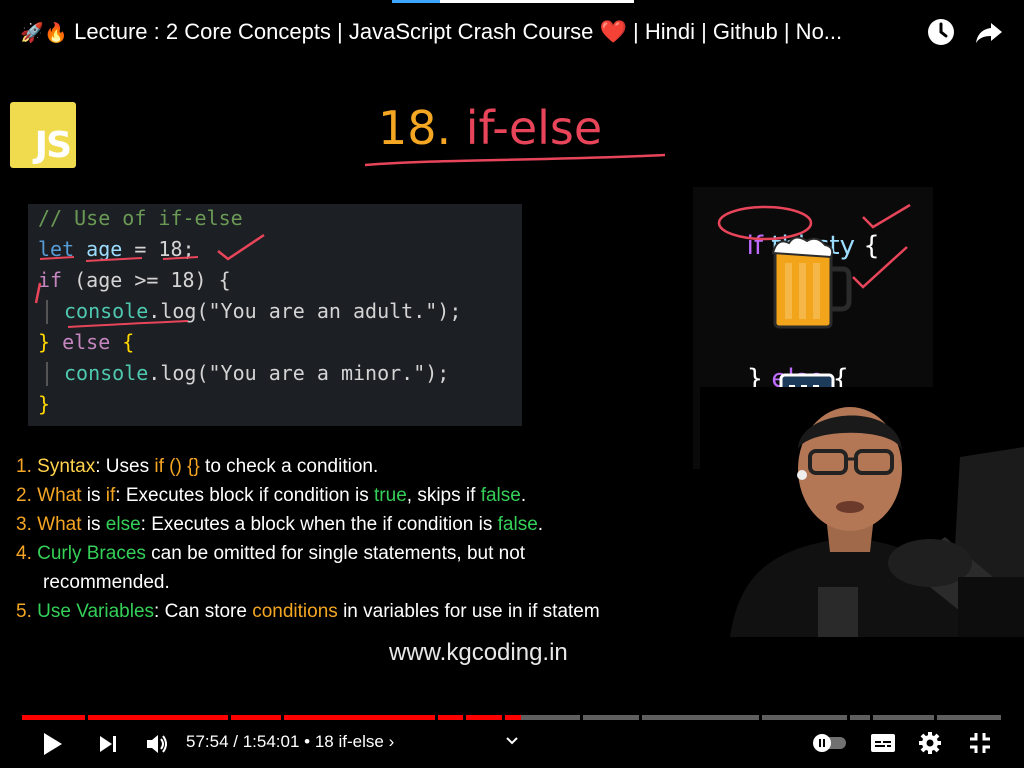 This screenshot has height=768, width=1024. What do you see at coordinates (257, 373) in the screenshot?
I see `code-line-6: console.log("You are a minor.");` at bounding box center [257, 373].